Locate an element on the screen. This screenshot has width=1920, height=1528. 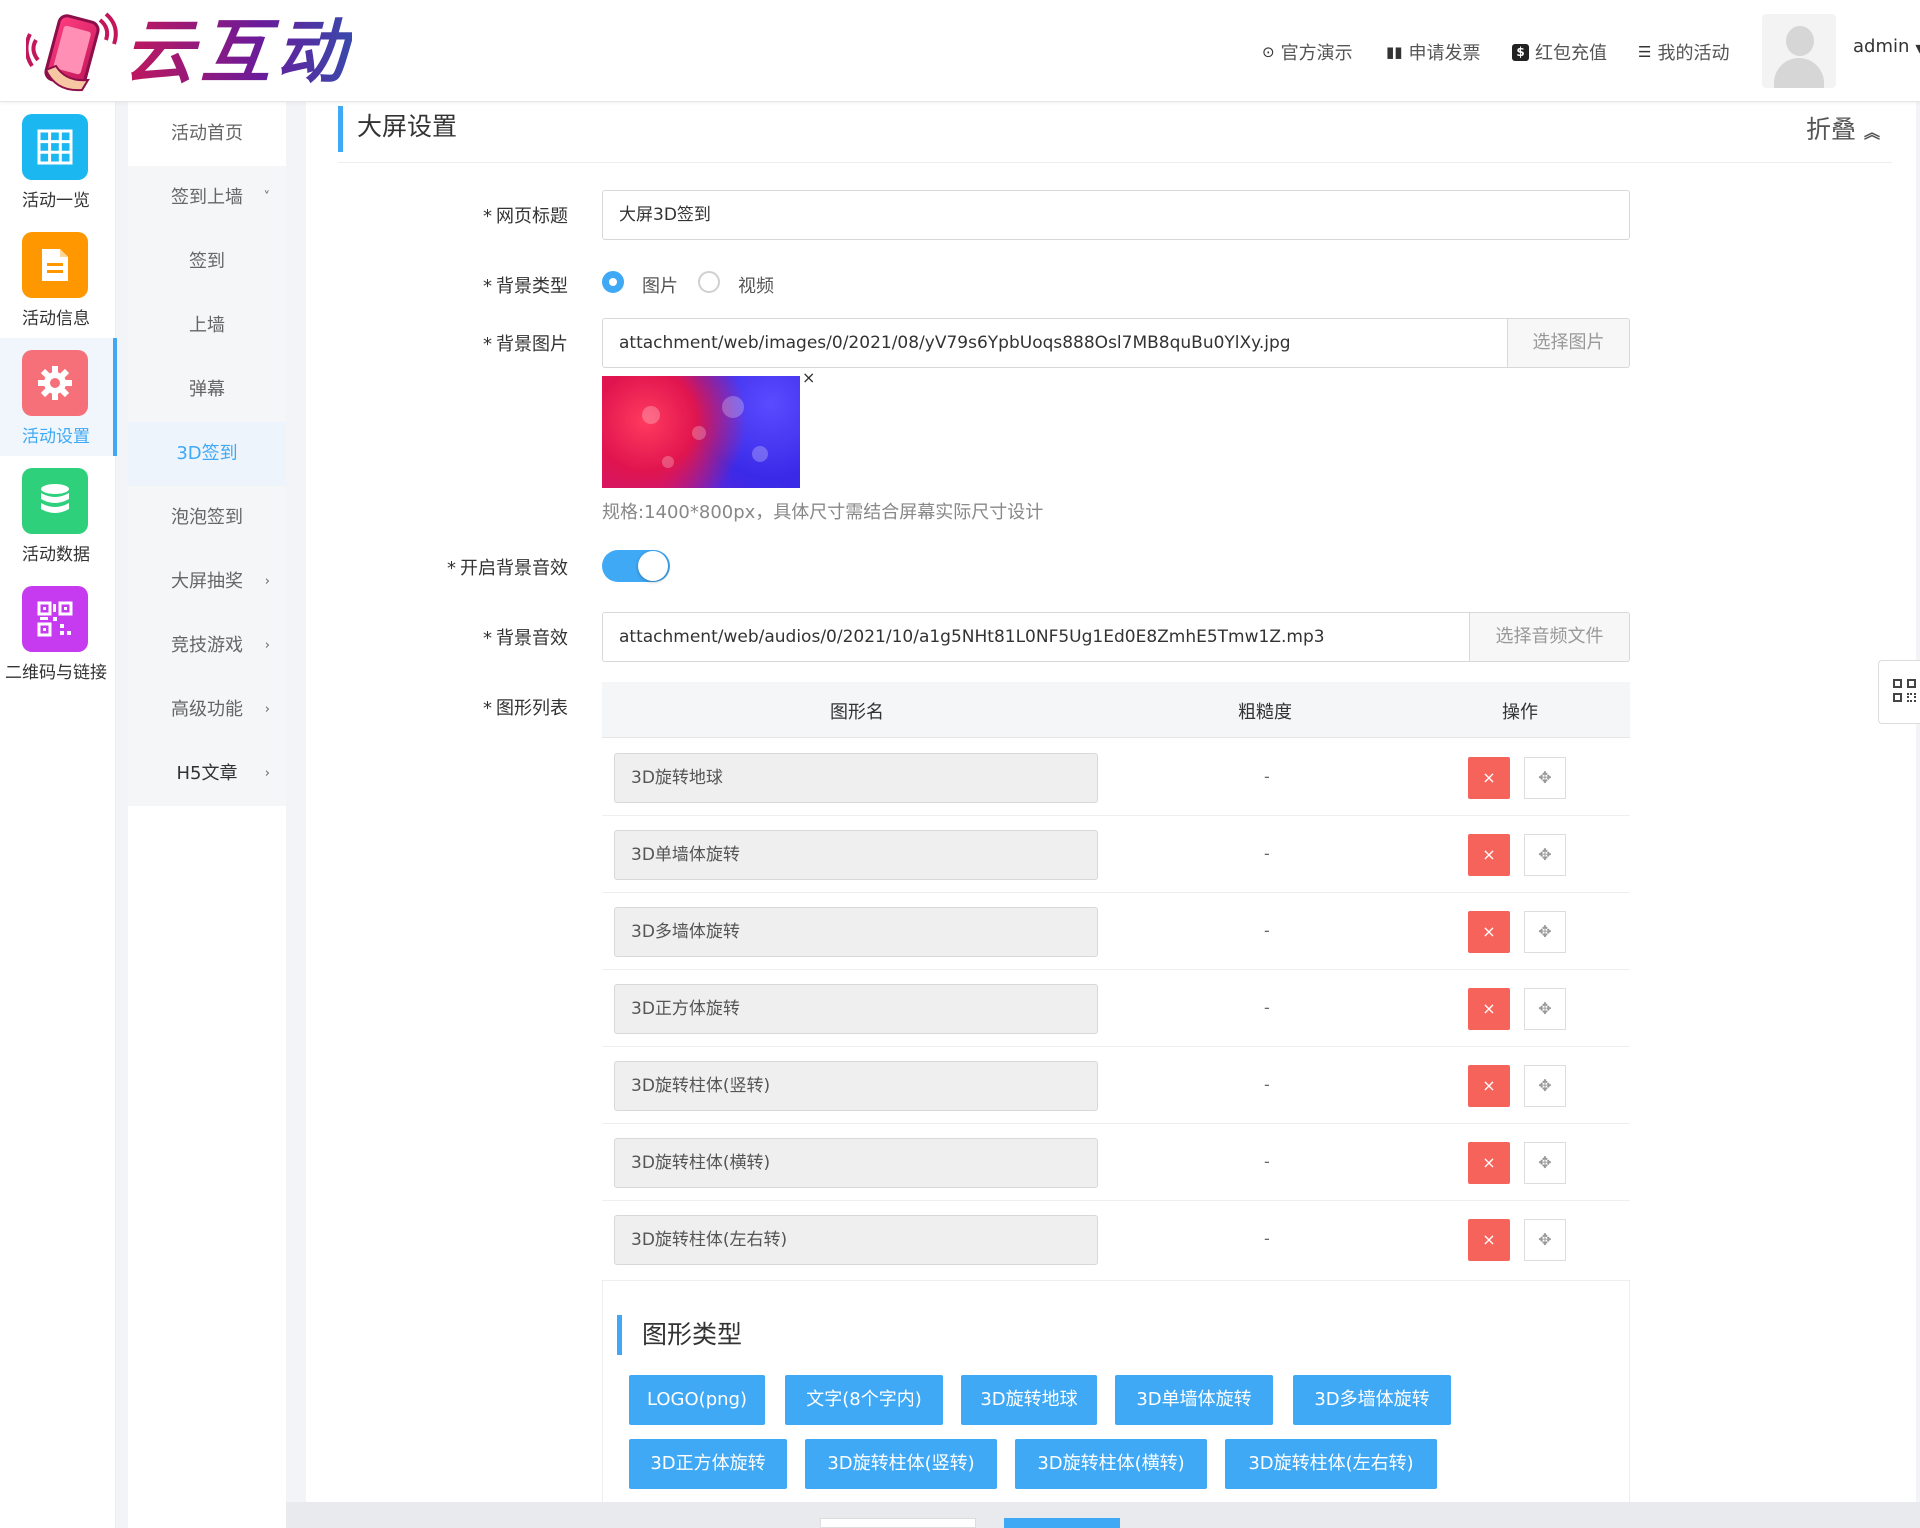
sidebar-item-activity-settings: 活动设置 is located at coordinates (58, 397).